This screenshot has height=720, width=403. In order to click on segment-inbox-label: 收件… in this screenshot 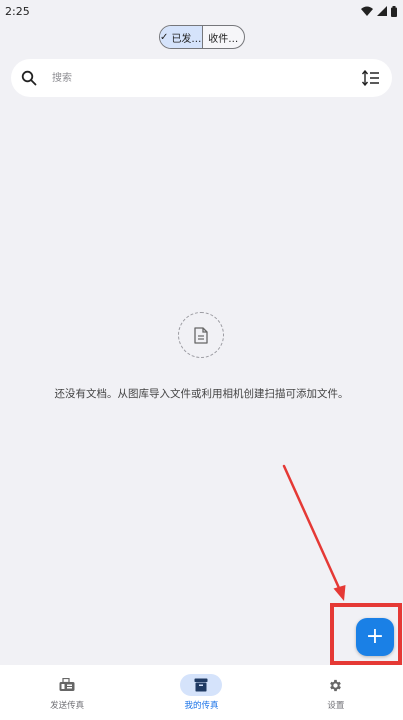, I will do `click(223, 39)`.